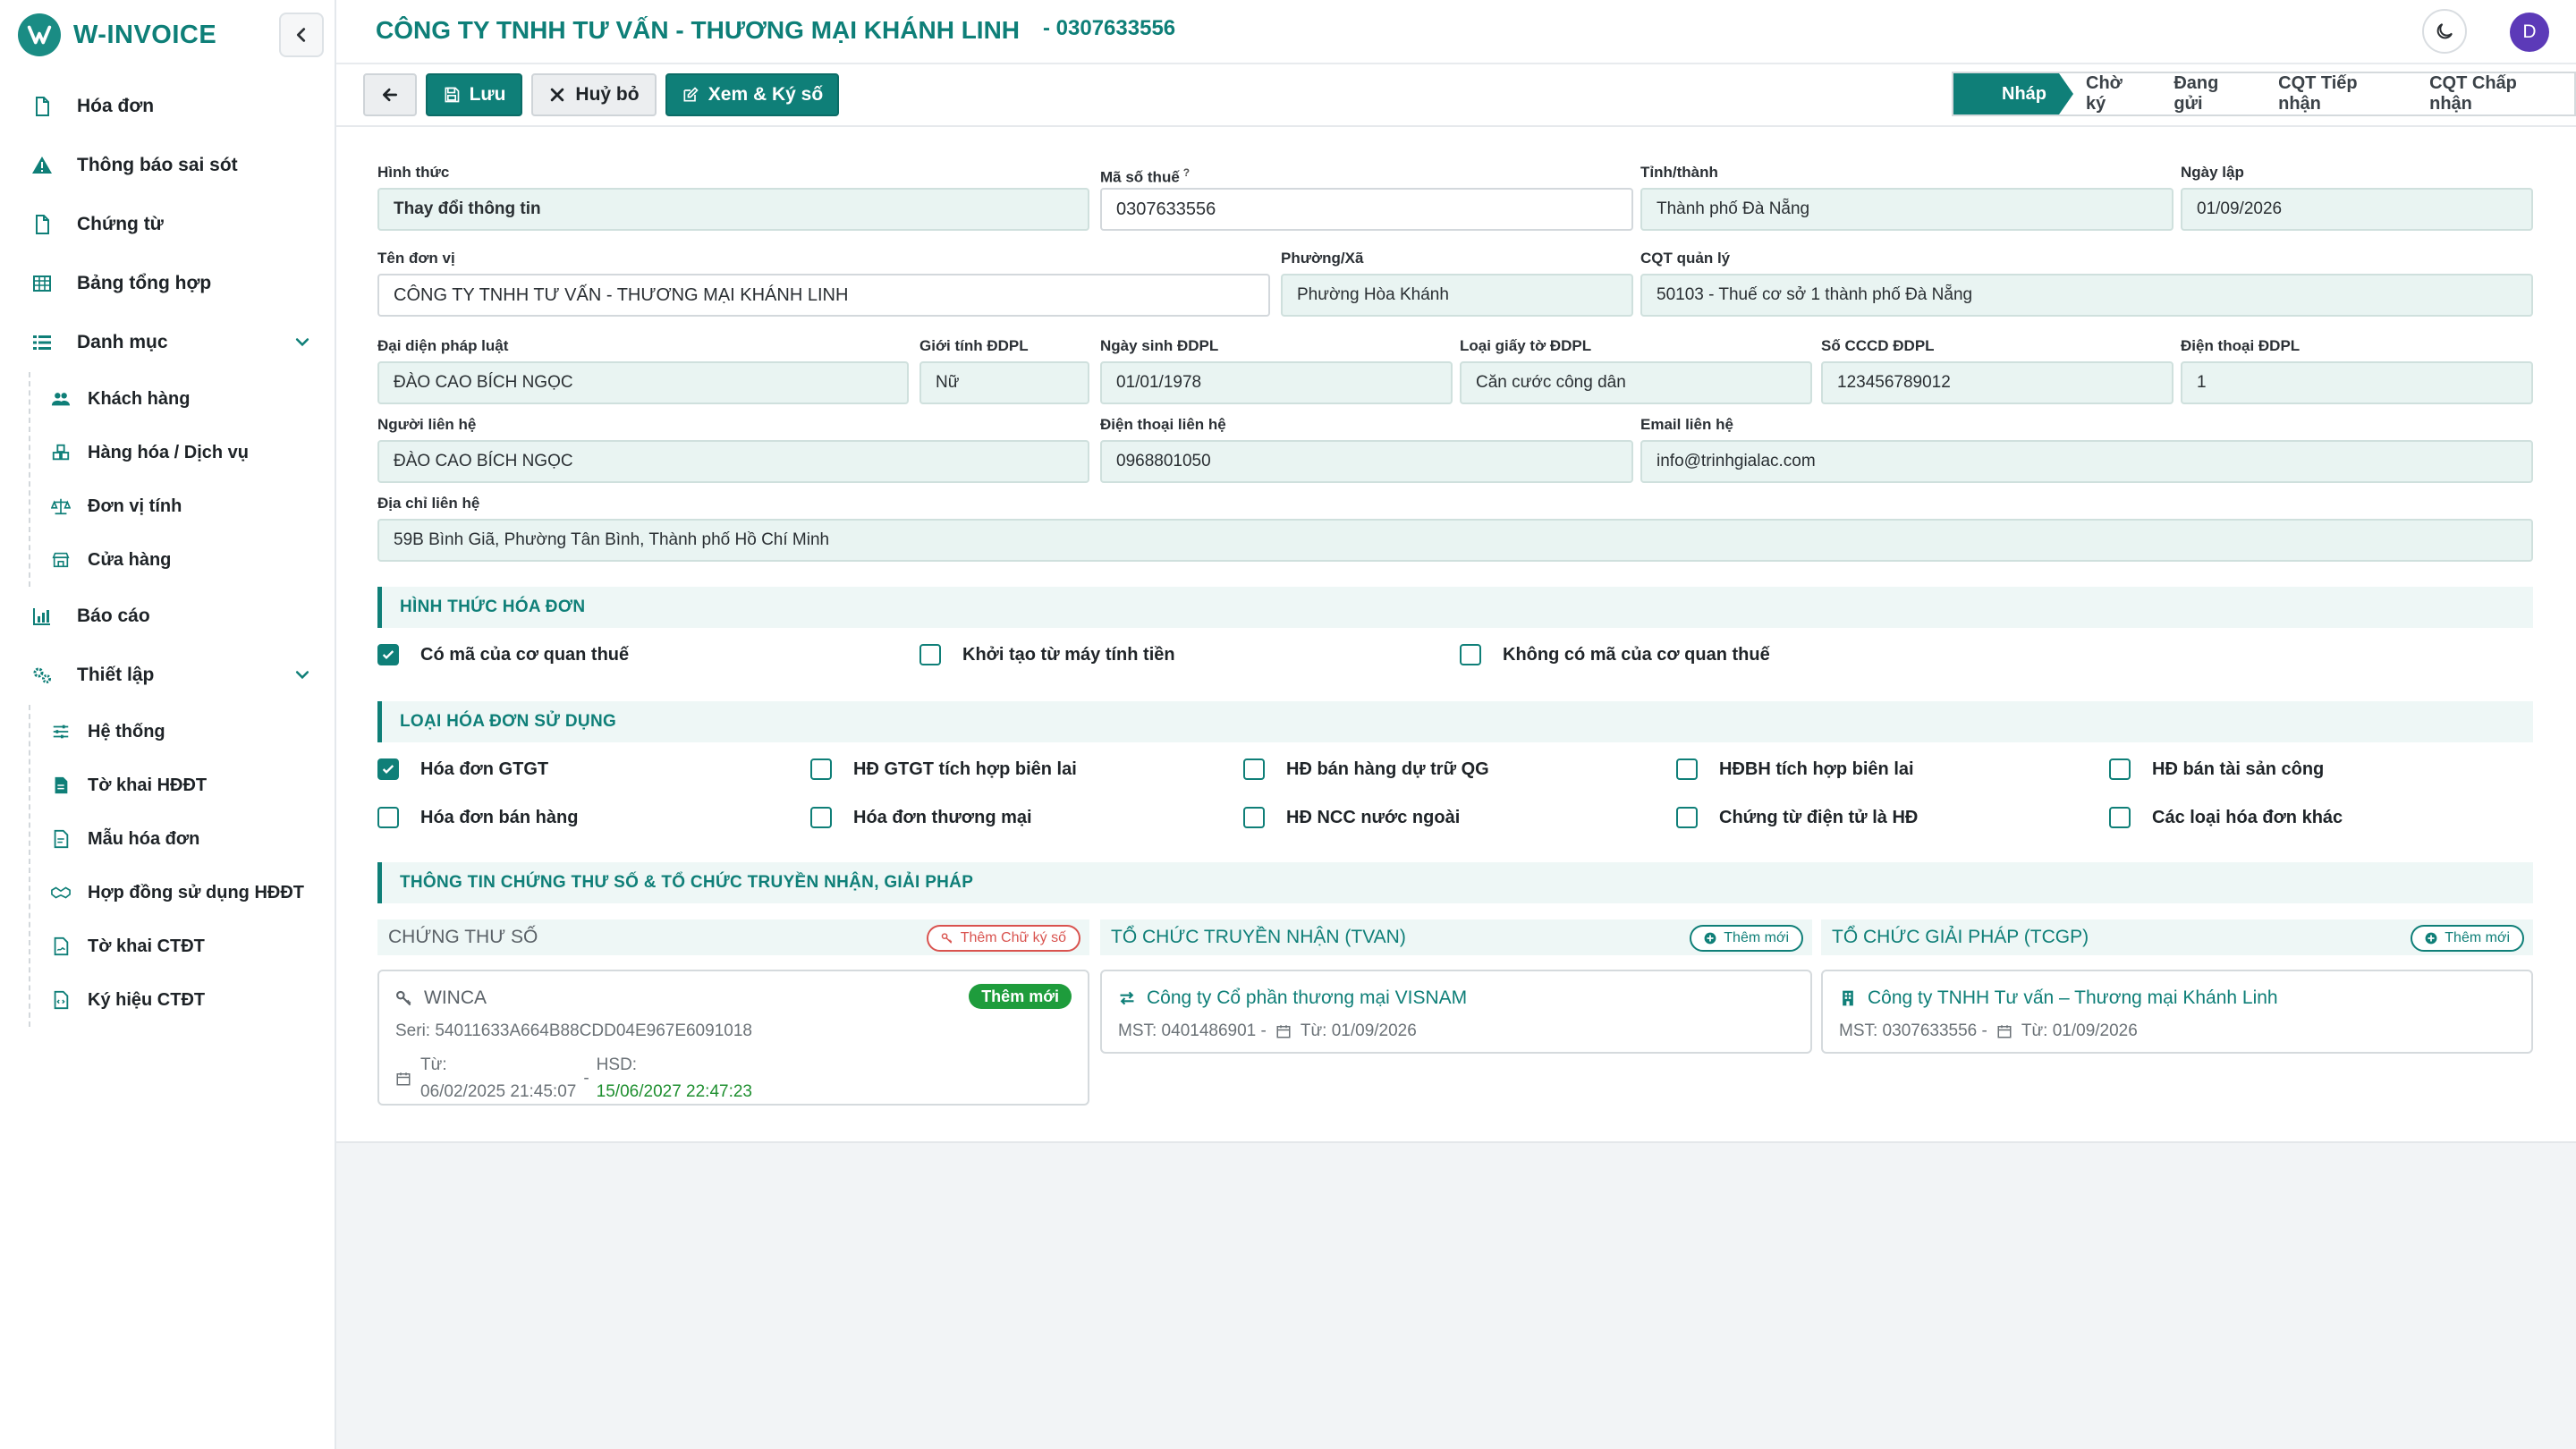  I want to click on help-icon: ?, so click(1186, 172).